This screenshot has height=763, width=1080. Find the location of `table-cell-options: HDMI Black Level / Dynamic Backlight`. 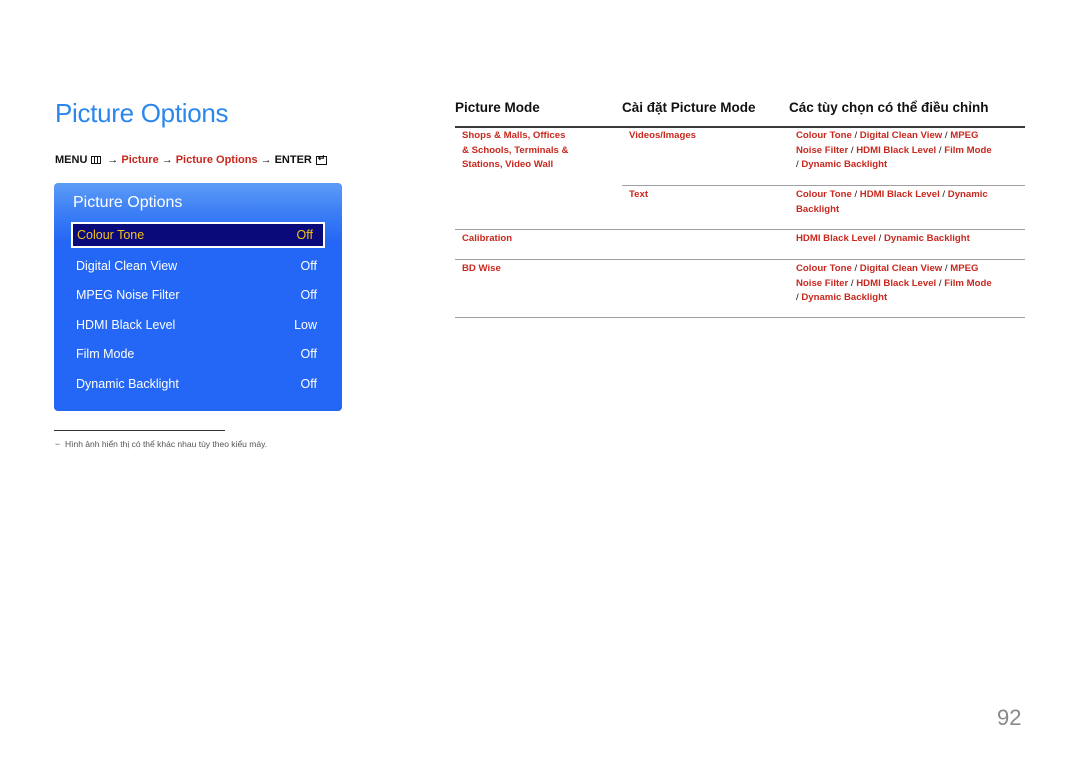

table-cell-options: HDMI Black Level / Dynamic Backlight is located at coordinates (883, 239).